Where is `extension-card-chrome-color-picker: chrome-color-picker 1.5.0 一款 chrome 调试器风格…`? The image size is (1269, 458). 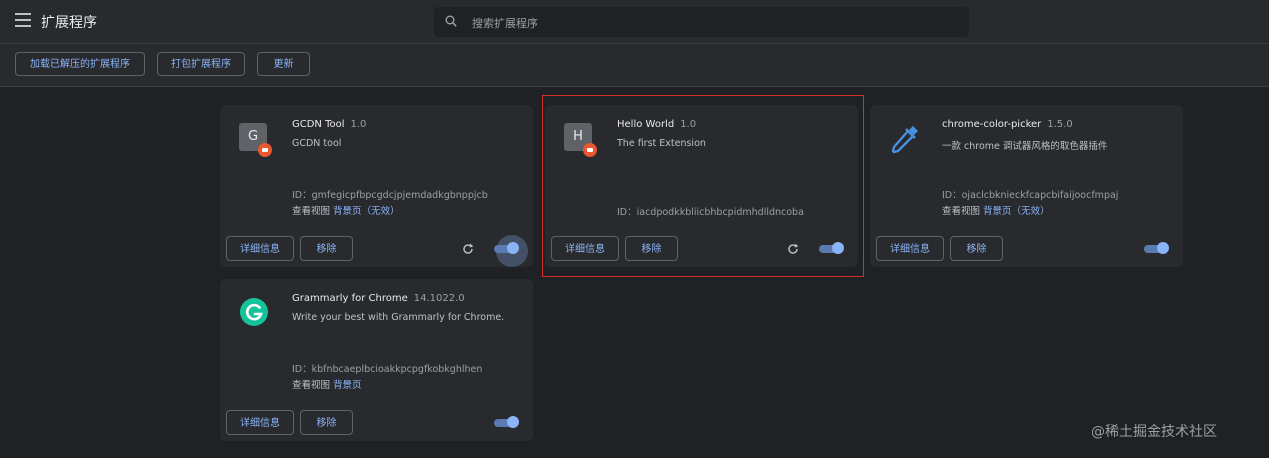
extension-card-chrome-color-picker: chrome-color-picker 1.5.0 一款 chrome 调试器风格… is located at coordinates (1026, 186).